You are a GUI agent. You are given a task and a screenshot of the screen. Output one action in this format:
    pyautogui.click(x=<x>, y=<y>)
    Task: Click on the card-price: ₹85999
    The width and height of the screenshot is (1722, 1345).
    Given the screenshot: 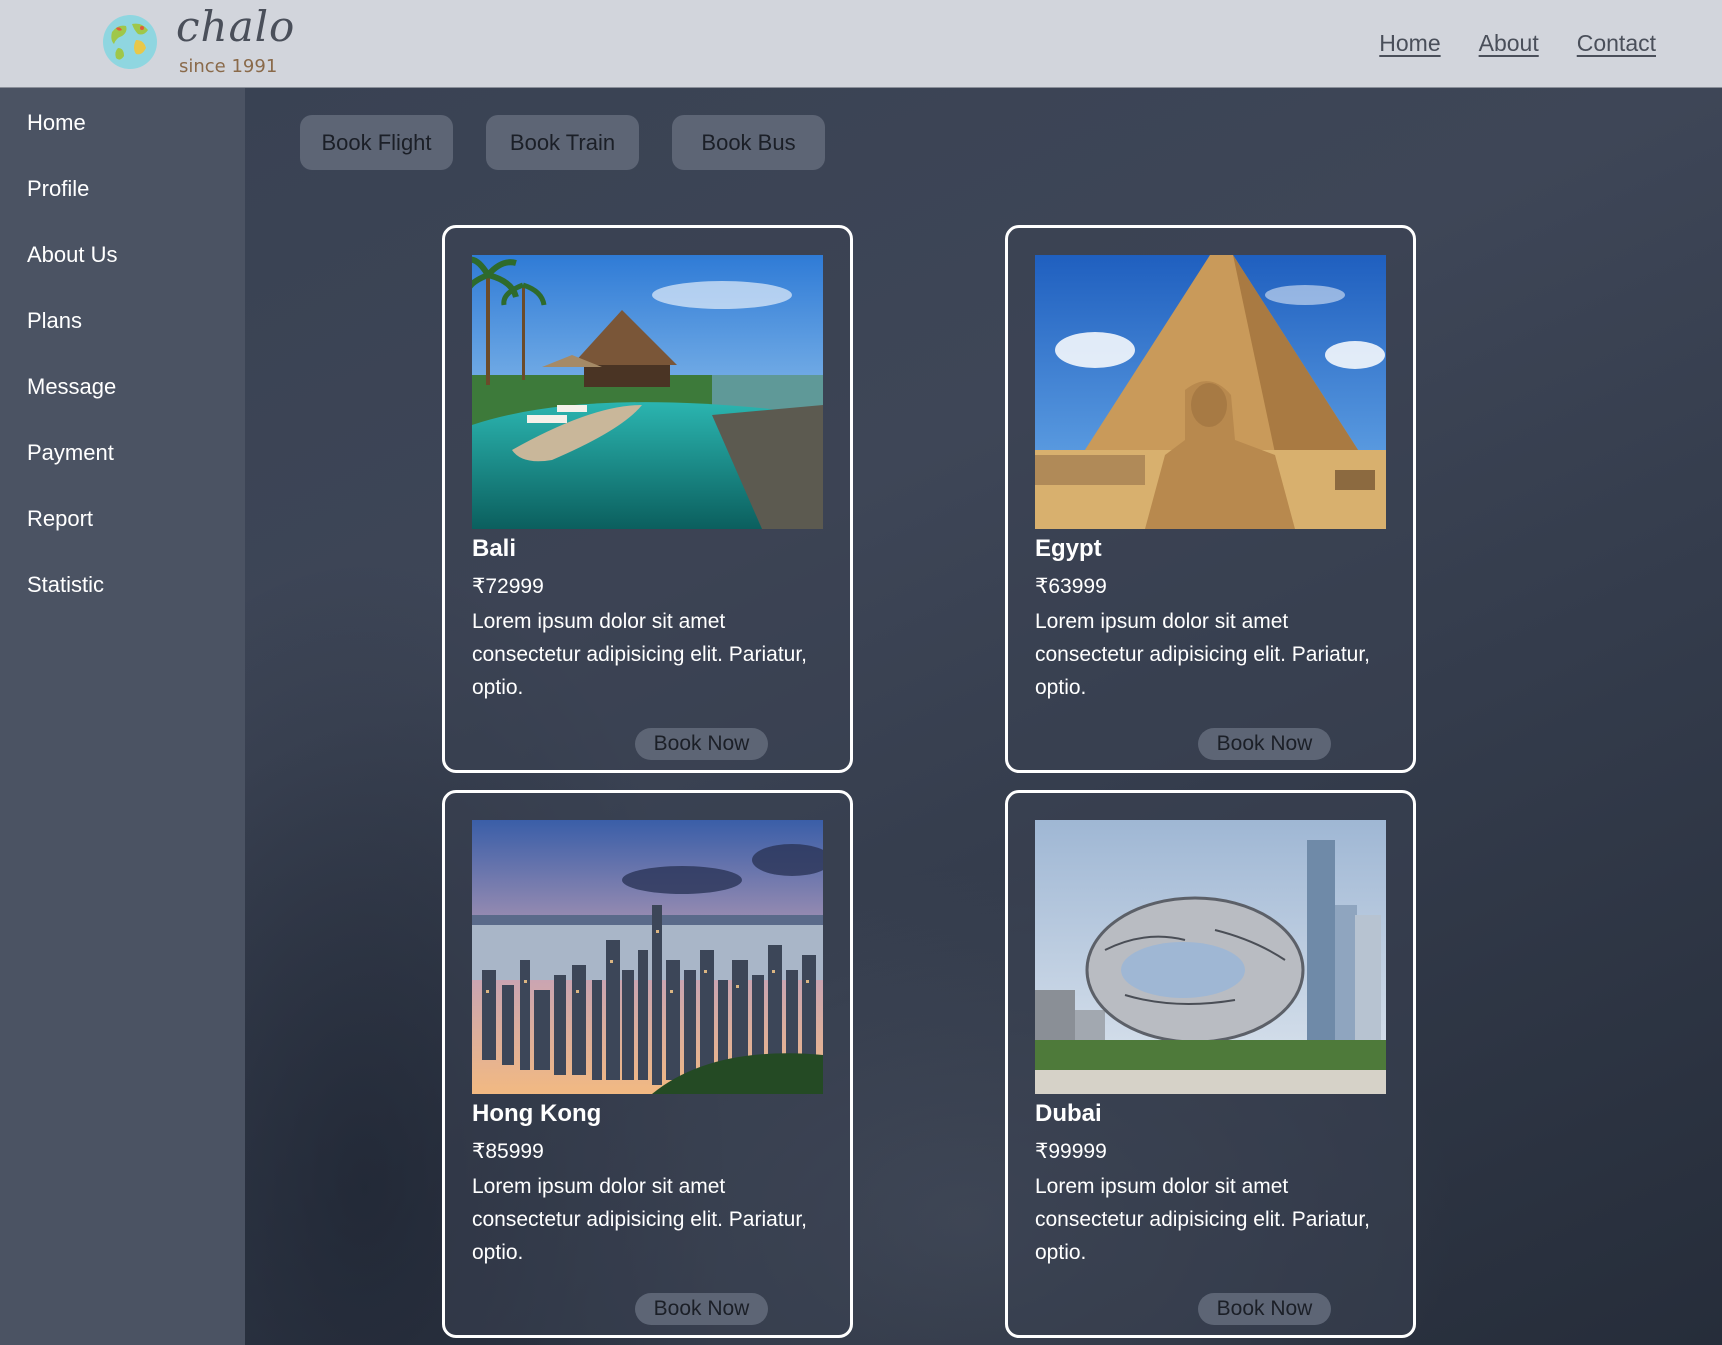 What is the action you would take?
    pyautogui.click(x=508, y=1151)
    